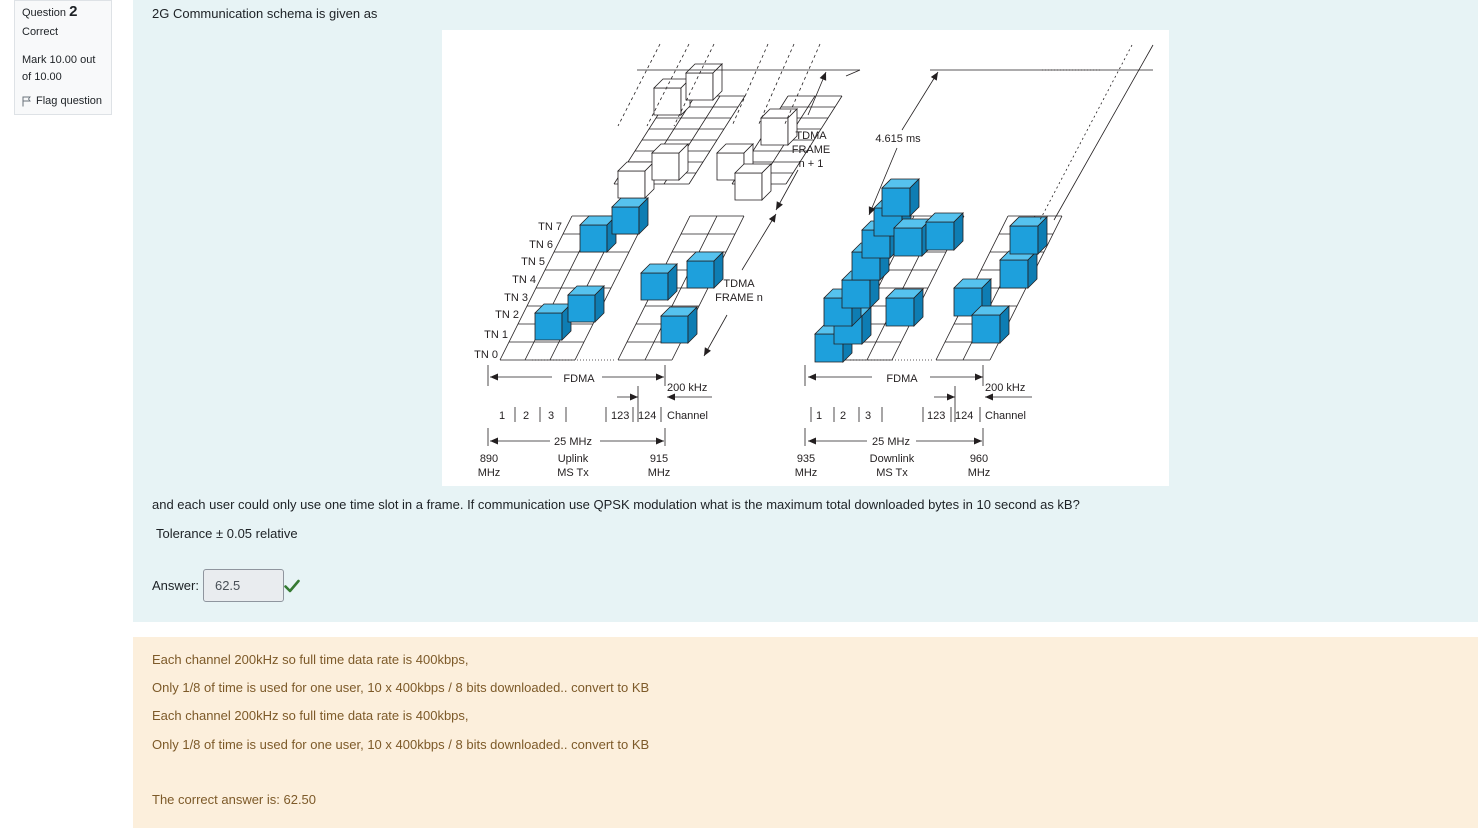 This screenshot has height=832, width=1481. What do you see at coordinates (739, 284) in the screenshot?
I see `tdma-frame-line1: TDMA` at bounding box center [739, 284].